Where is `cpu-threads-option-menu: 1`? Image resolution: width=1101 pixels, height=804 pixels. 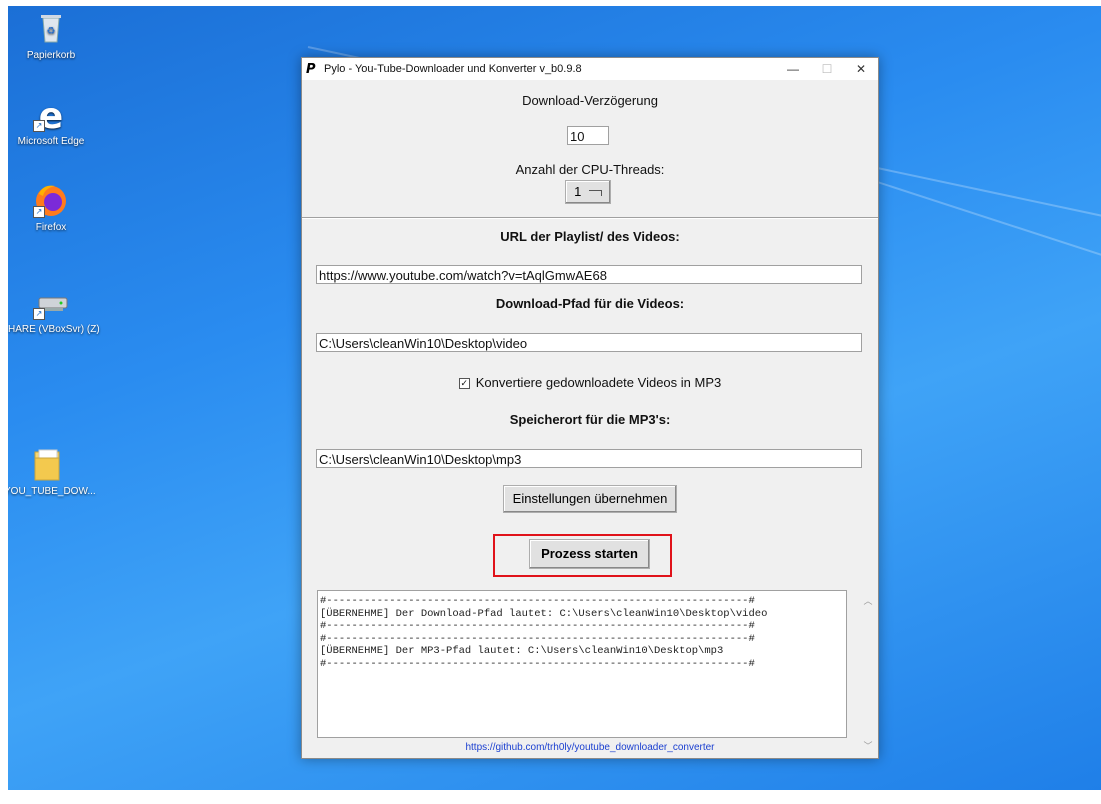
cpu-threads-option-menu: 1 is located at coordinates (588, 192).